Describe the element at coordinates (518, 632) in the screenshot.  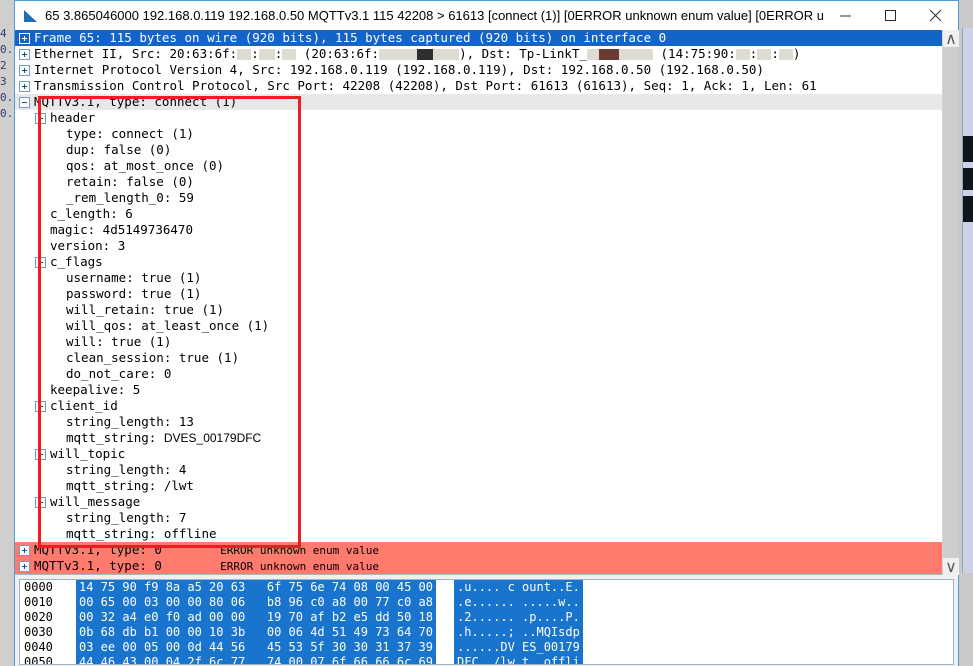
I see `hex-ascii: .h.....; ..MQIsdp` at that location.